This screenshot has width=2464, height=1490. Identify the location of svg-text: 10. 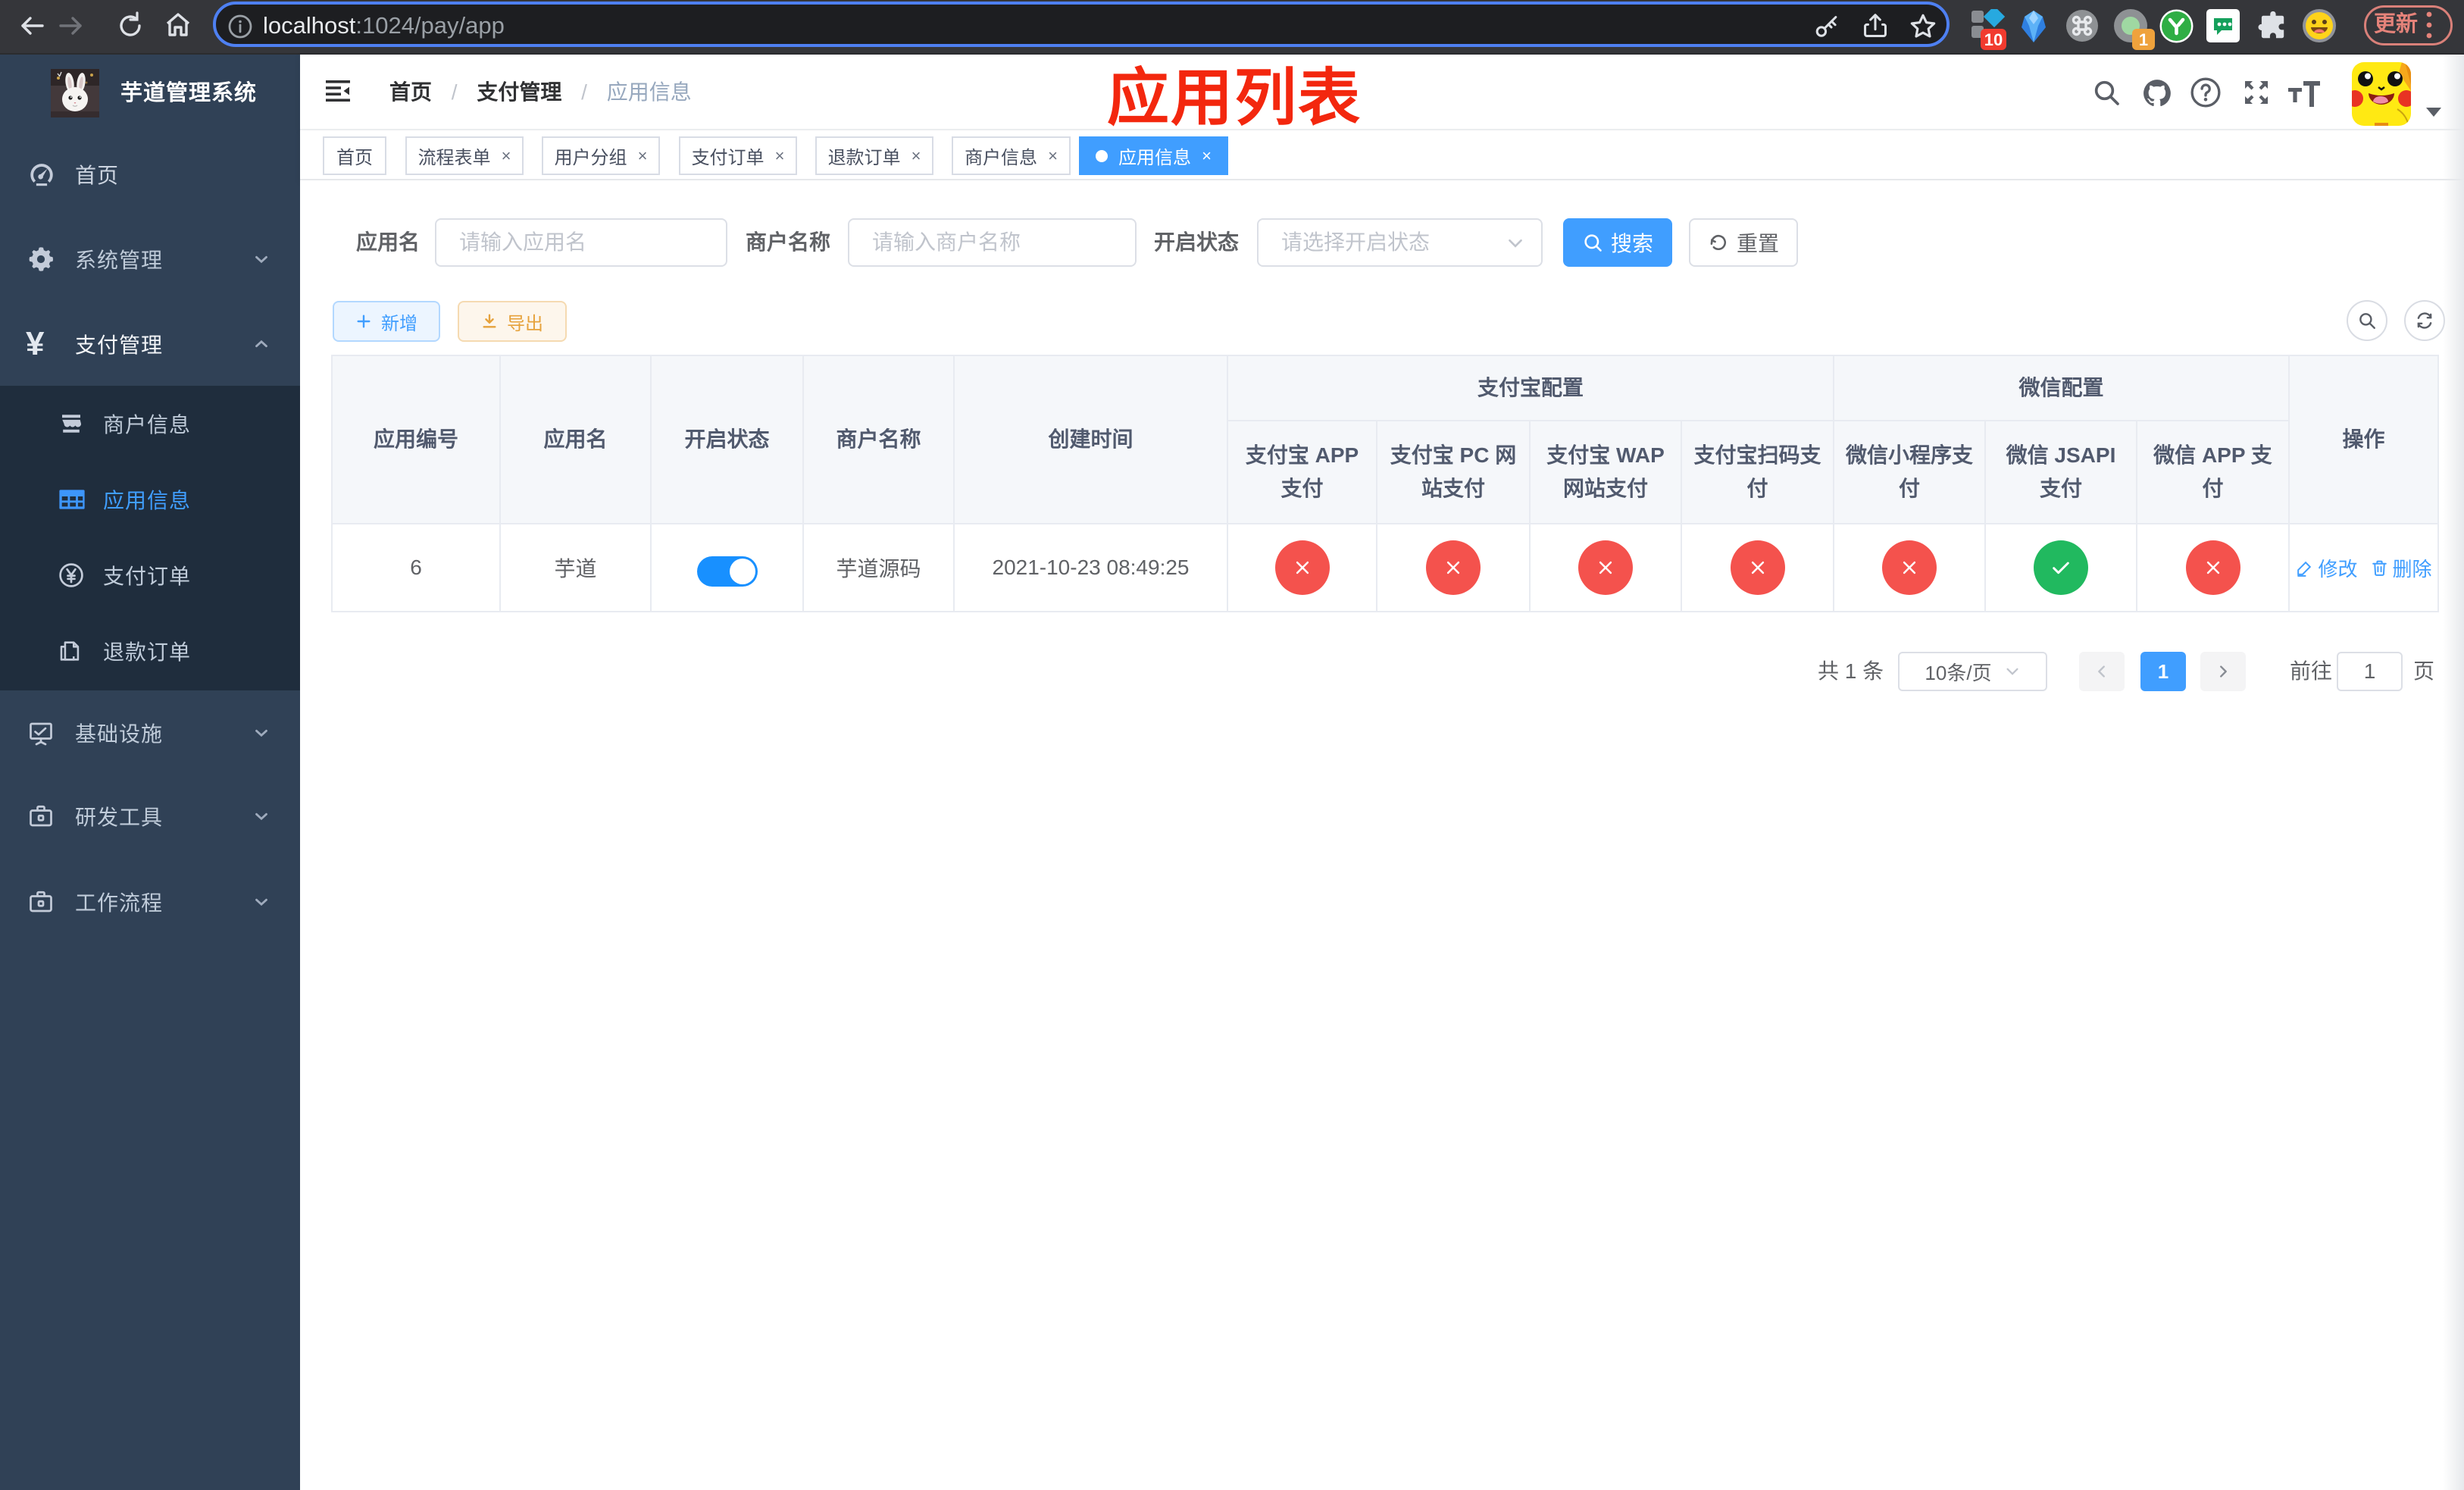
(1993, 39).